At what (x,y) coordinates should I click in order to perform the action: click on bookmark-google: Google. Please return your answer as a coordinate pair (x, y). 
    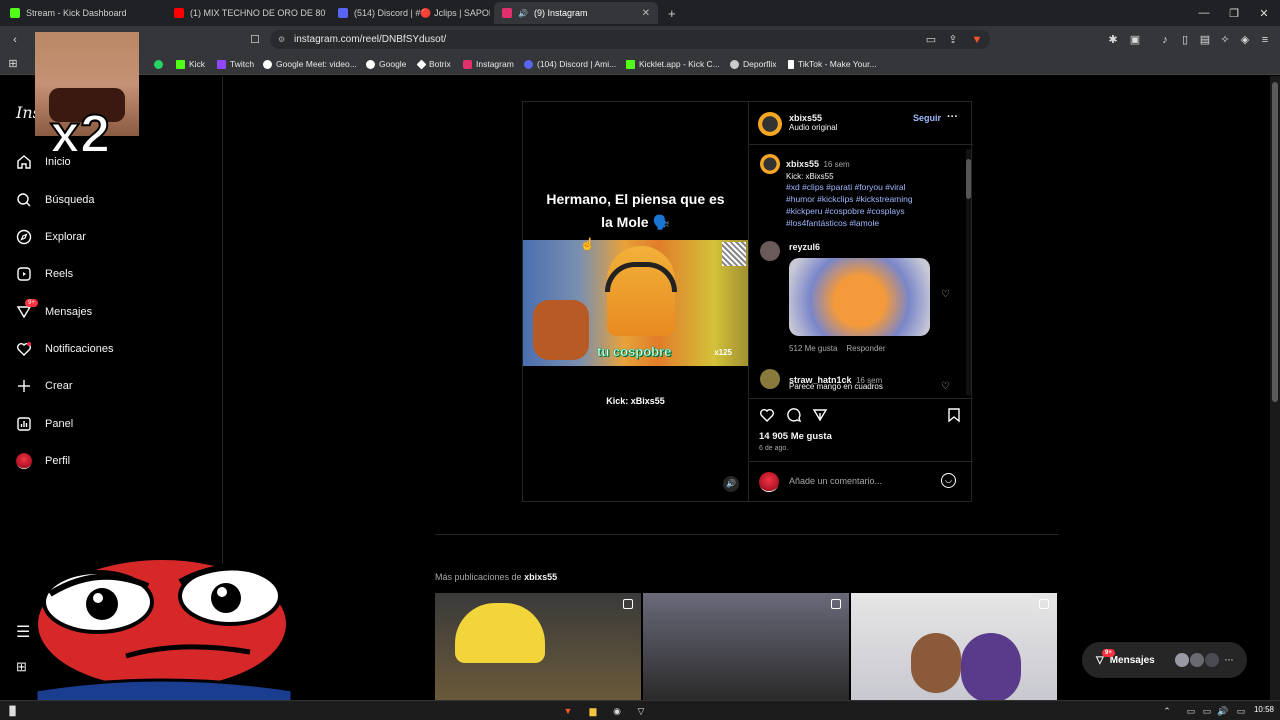
    Looking at the image, I should click on (386, 64).